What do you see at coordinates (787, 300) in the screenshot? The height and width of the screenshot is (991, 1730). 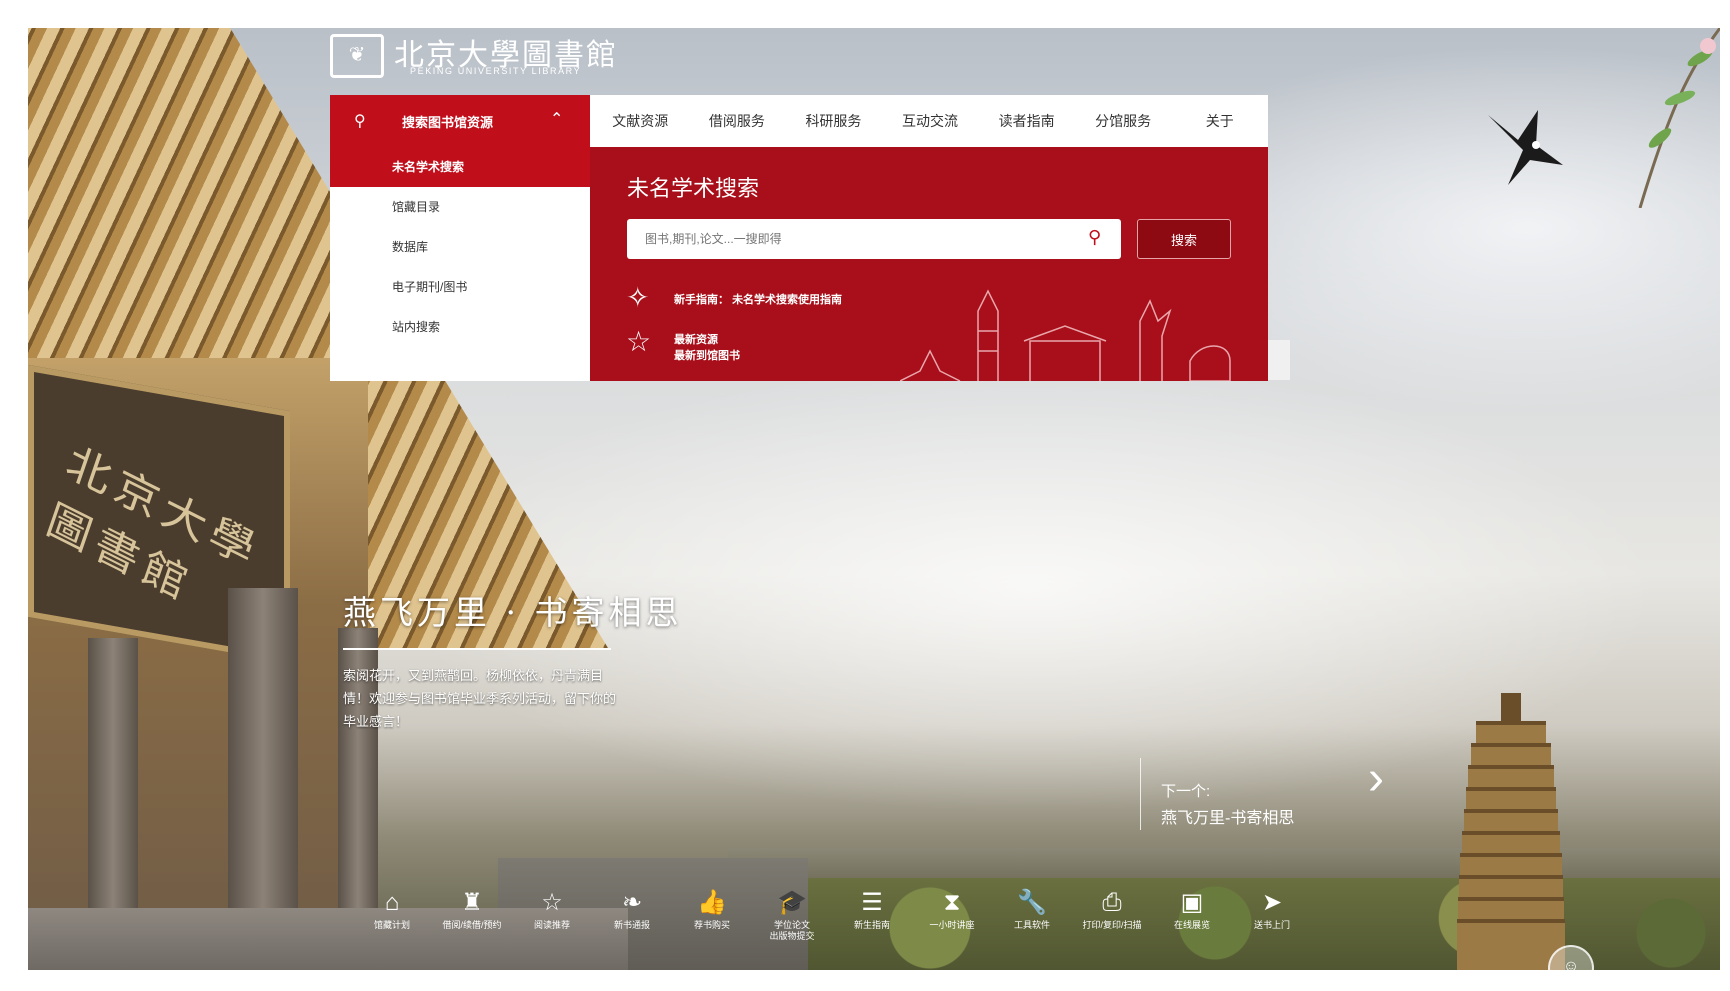 I see `guide-link: 未名学术搜索使用指南` at bounding box center [787, 300].